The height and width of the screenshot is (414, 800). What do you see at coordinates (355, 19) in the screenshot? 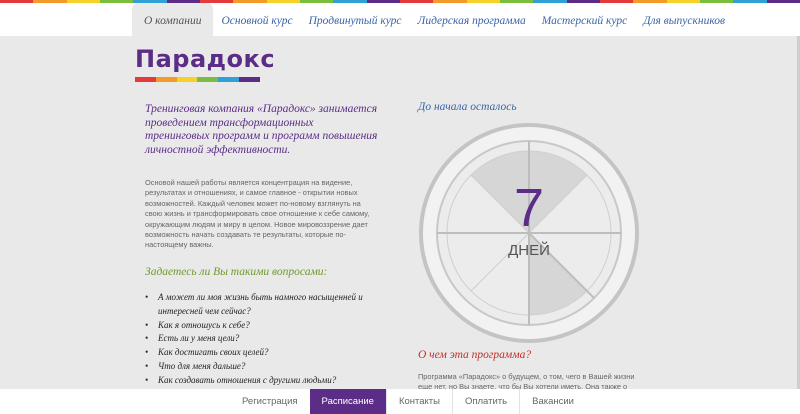
I see `nav-item-advanced-course: Продвинутый курс` at bounding box center [355, 19].